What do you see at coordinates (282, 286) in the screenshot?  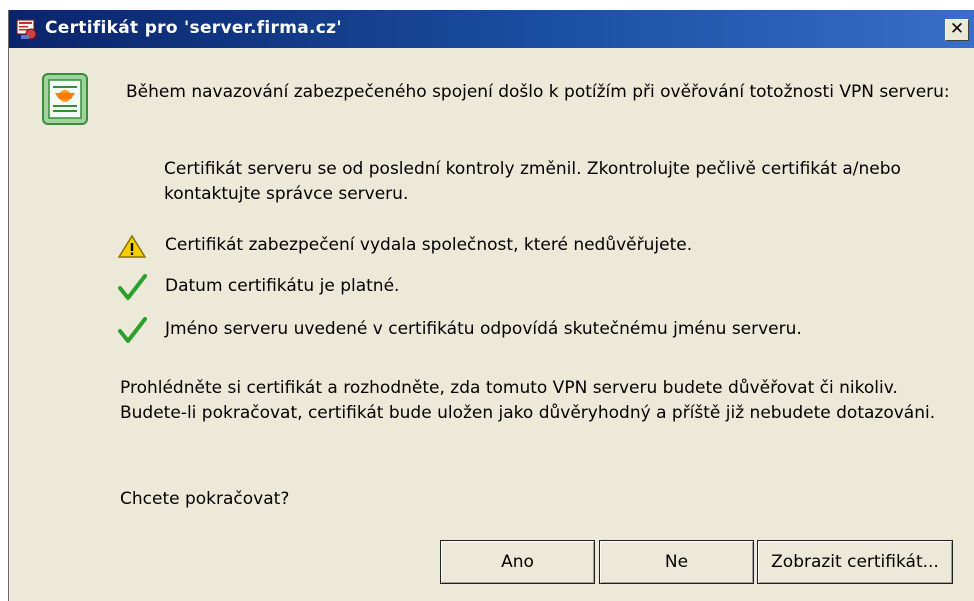 I see `check-item-label: Datum certifikátu je platné.` at bounding box center [282, 286].